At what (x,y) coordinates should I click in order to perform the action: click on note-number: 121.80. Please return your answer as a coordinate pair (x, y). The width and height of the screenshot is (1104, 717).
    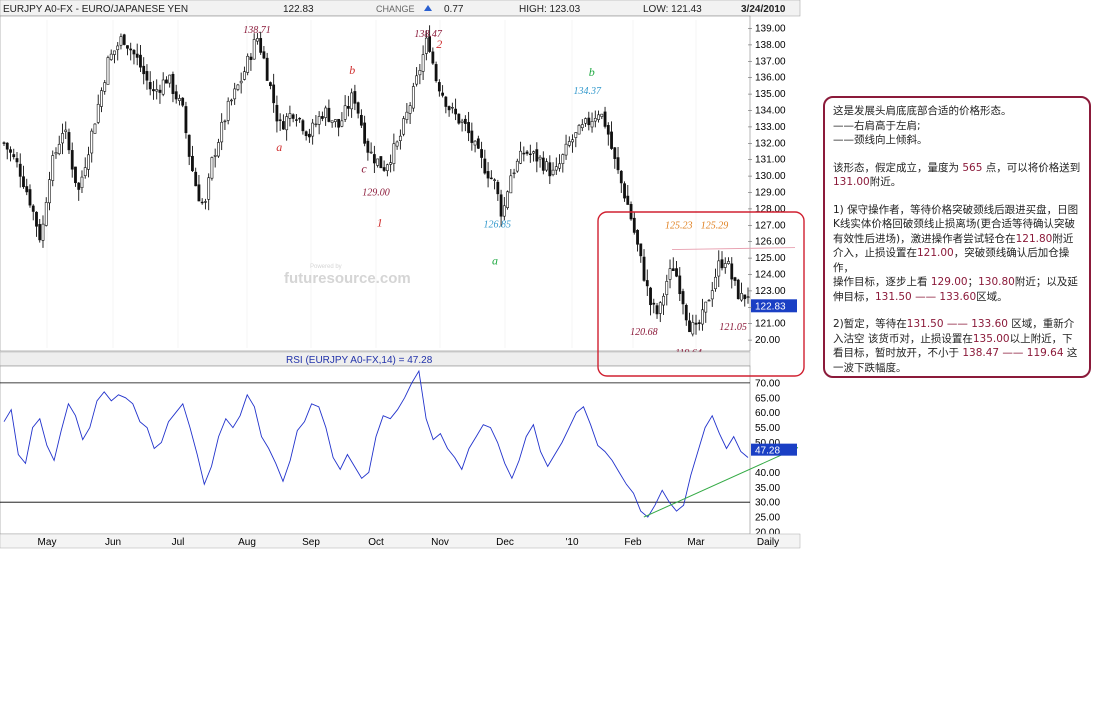
    Looking at the image, I should click on (1034, 238).